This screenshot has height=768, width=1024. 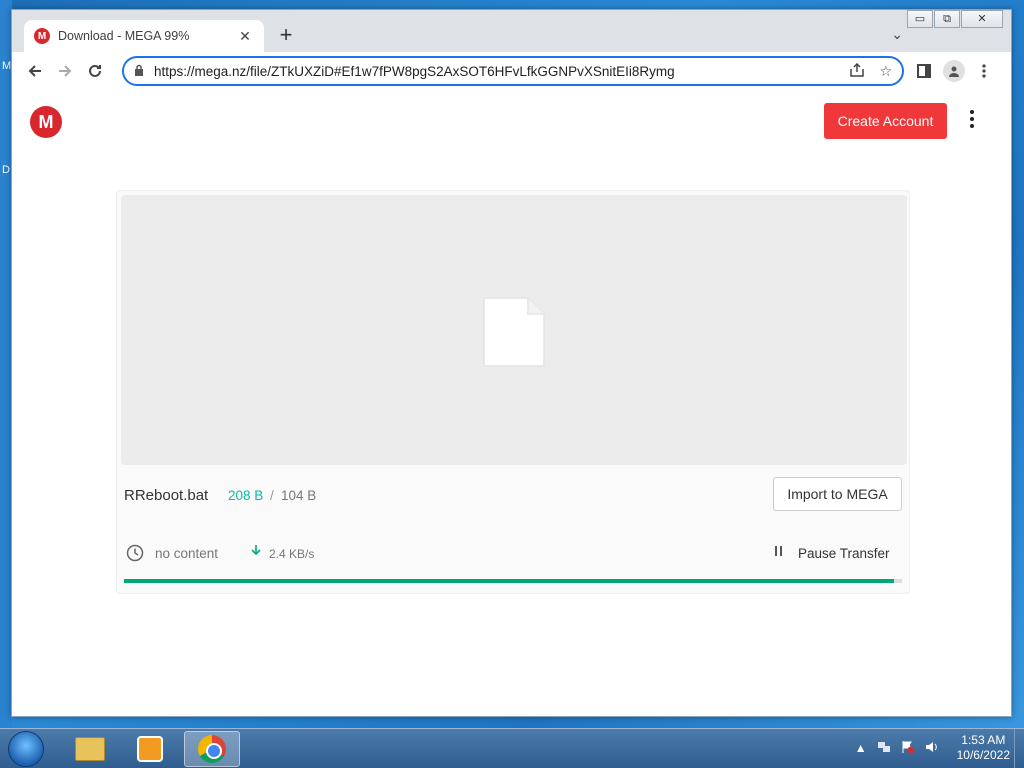 What do you see at coordinates (897, 34) in the screenshot?
I see `tab-search-chevron-icon: ⌄` at bounding box center [897, 34].